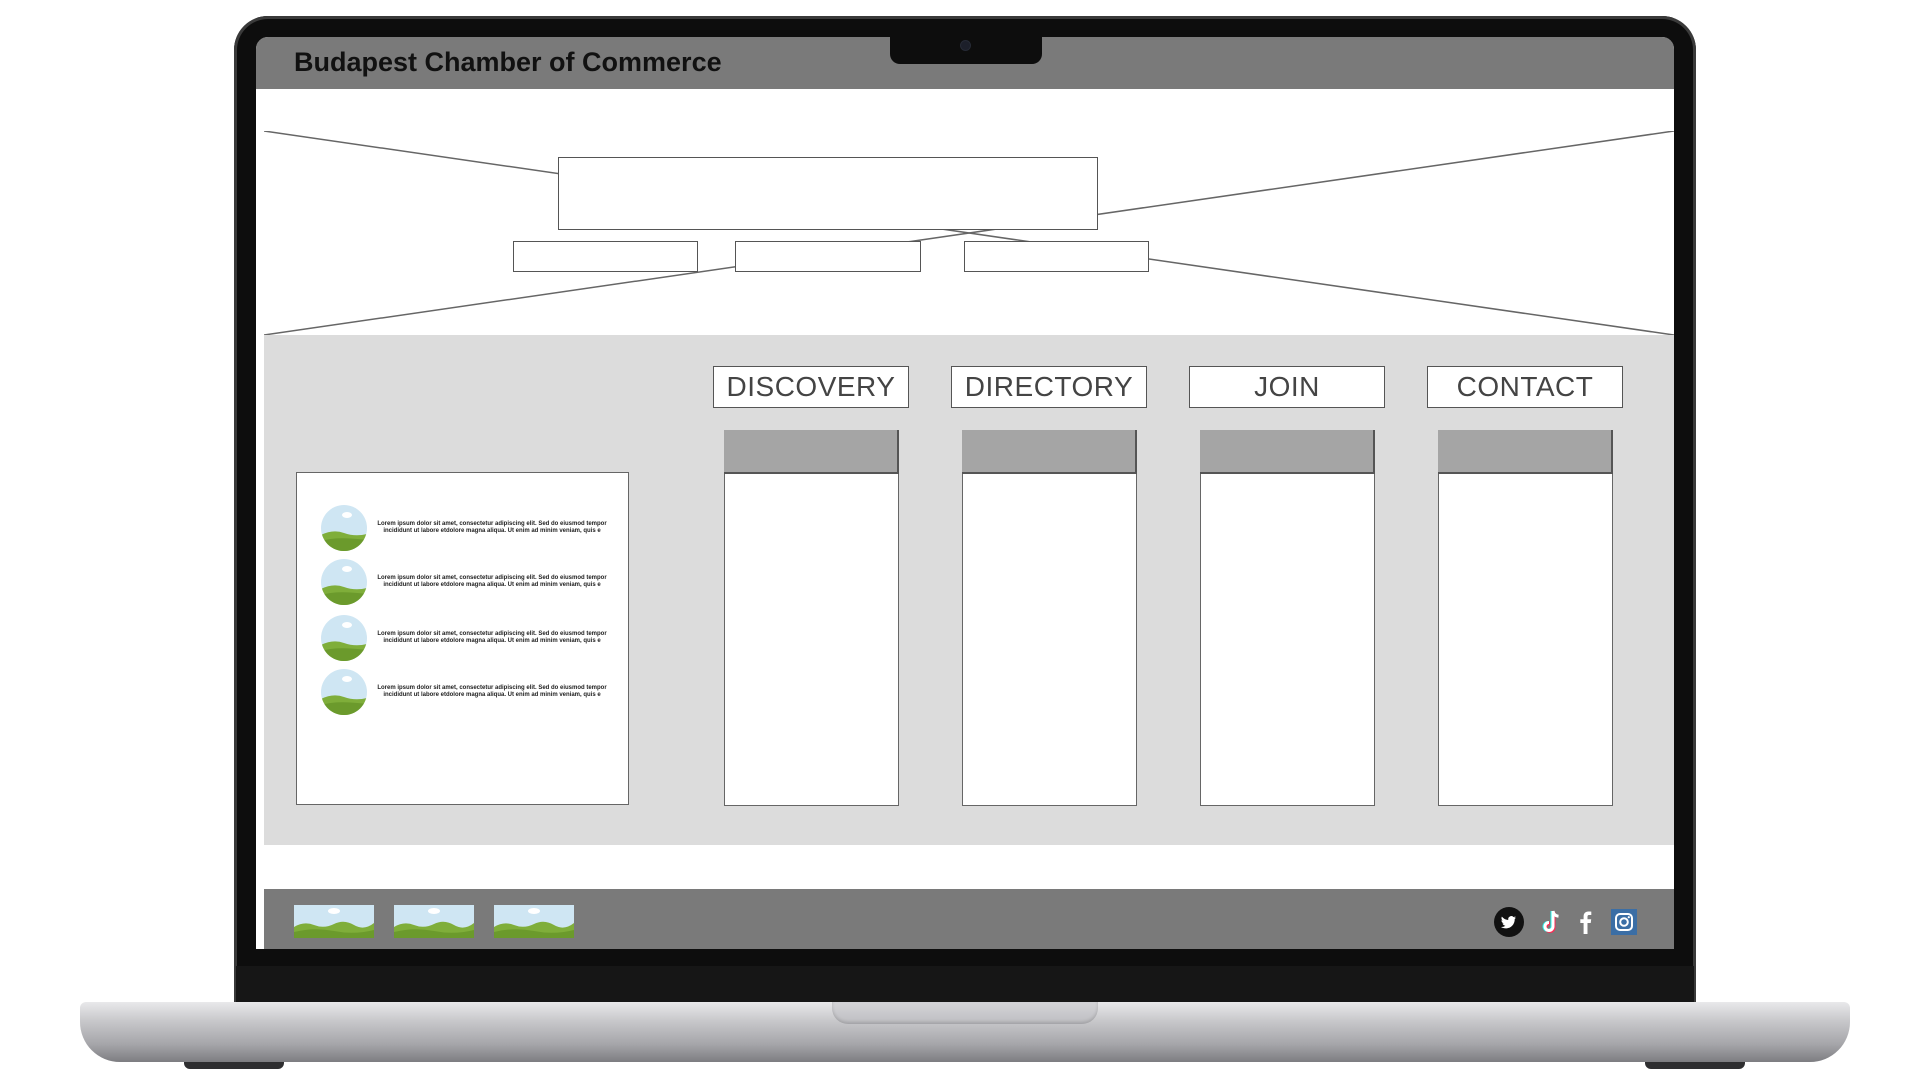 This screenshot has width=1920, height=1080. Describe the element at coordinates (234, 1065) in the screenshot. I see `laptop-foot-left` at that location.